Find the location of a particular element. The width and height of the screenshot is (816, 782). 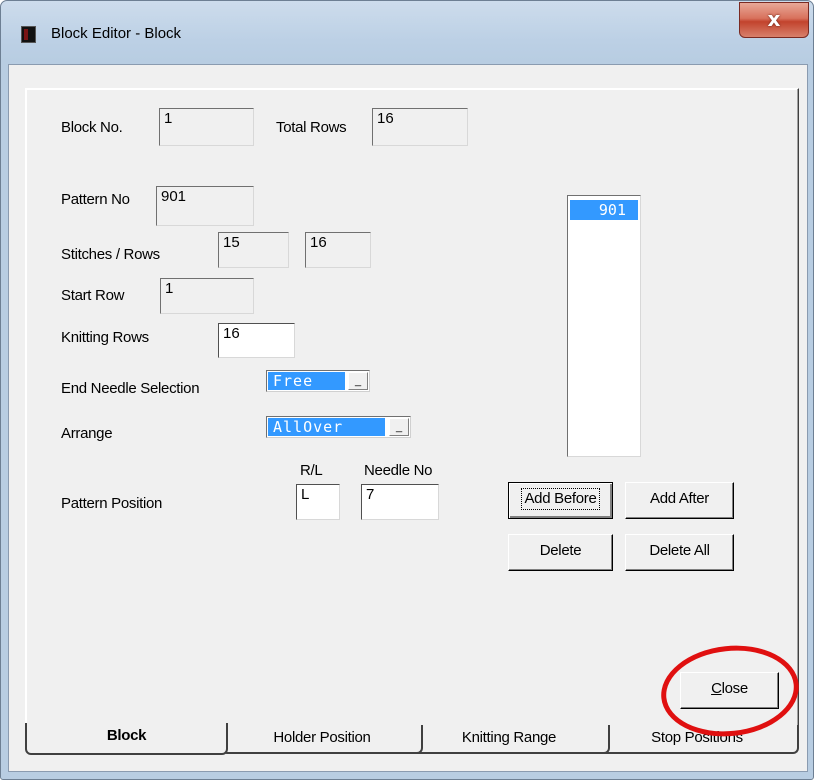

window-title: Block Editor - Block is located at coordinates (116, 33).